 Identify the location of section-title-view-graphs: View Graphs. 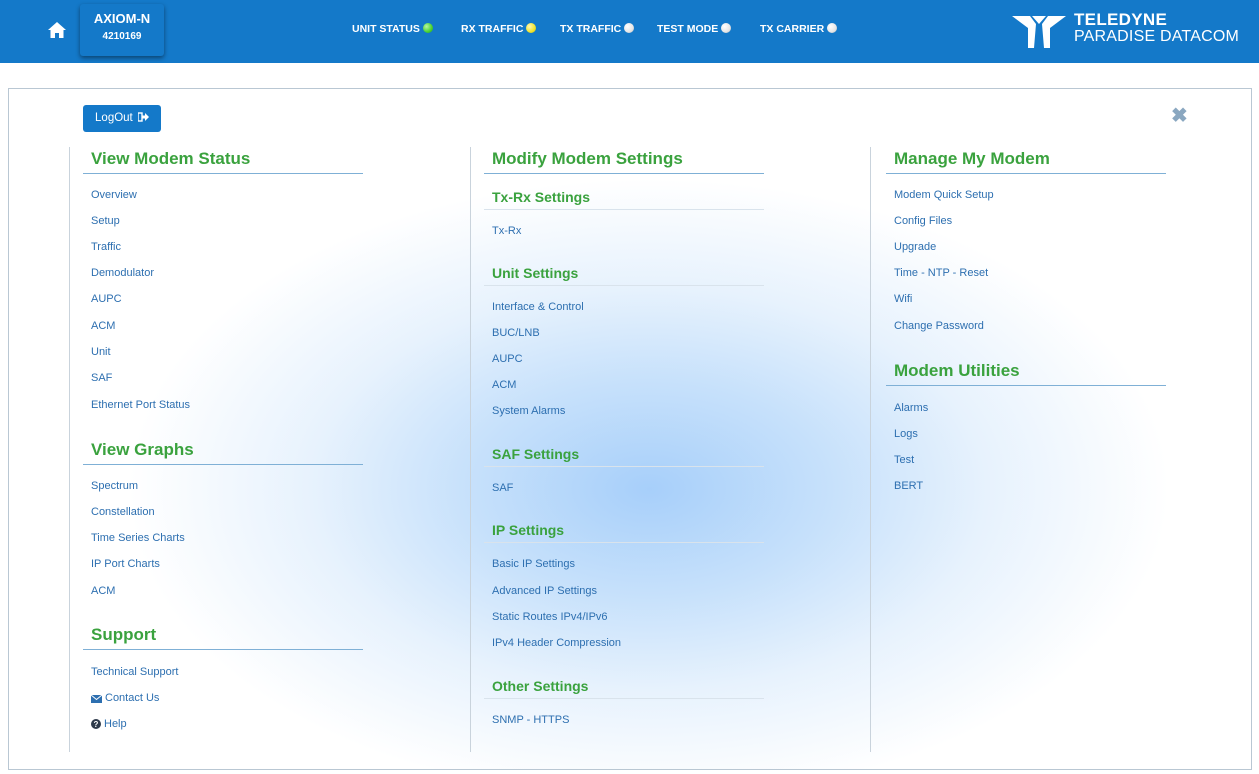
(142, 449).